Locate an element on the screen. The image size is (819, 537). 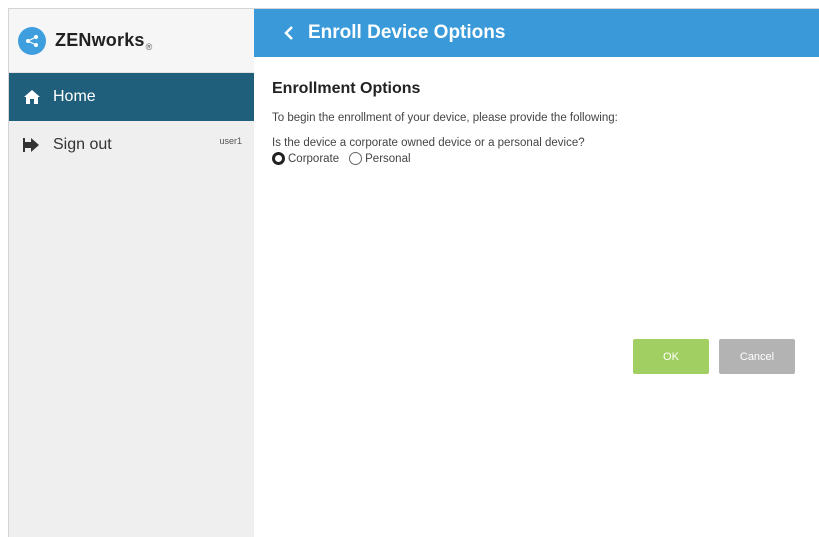
brand-name: ZENworks® is located at coordinates (104, 40).